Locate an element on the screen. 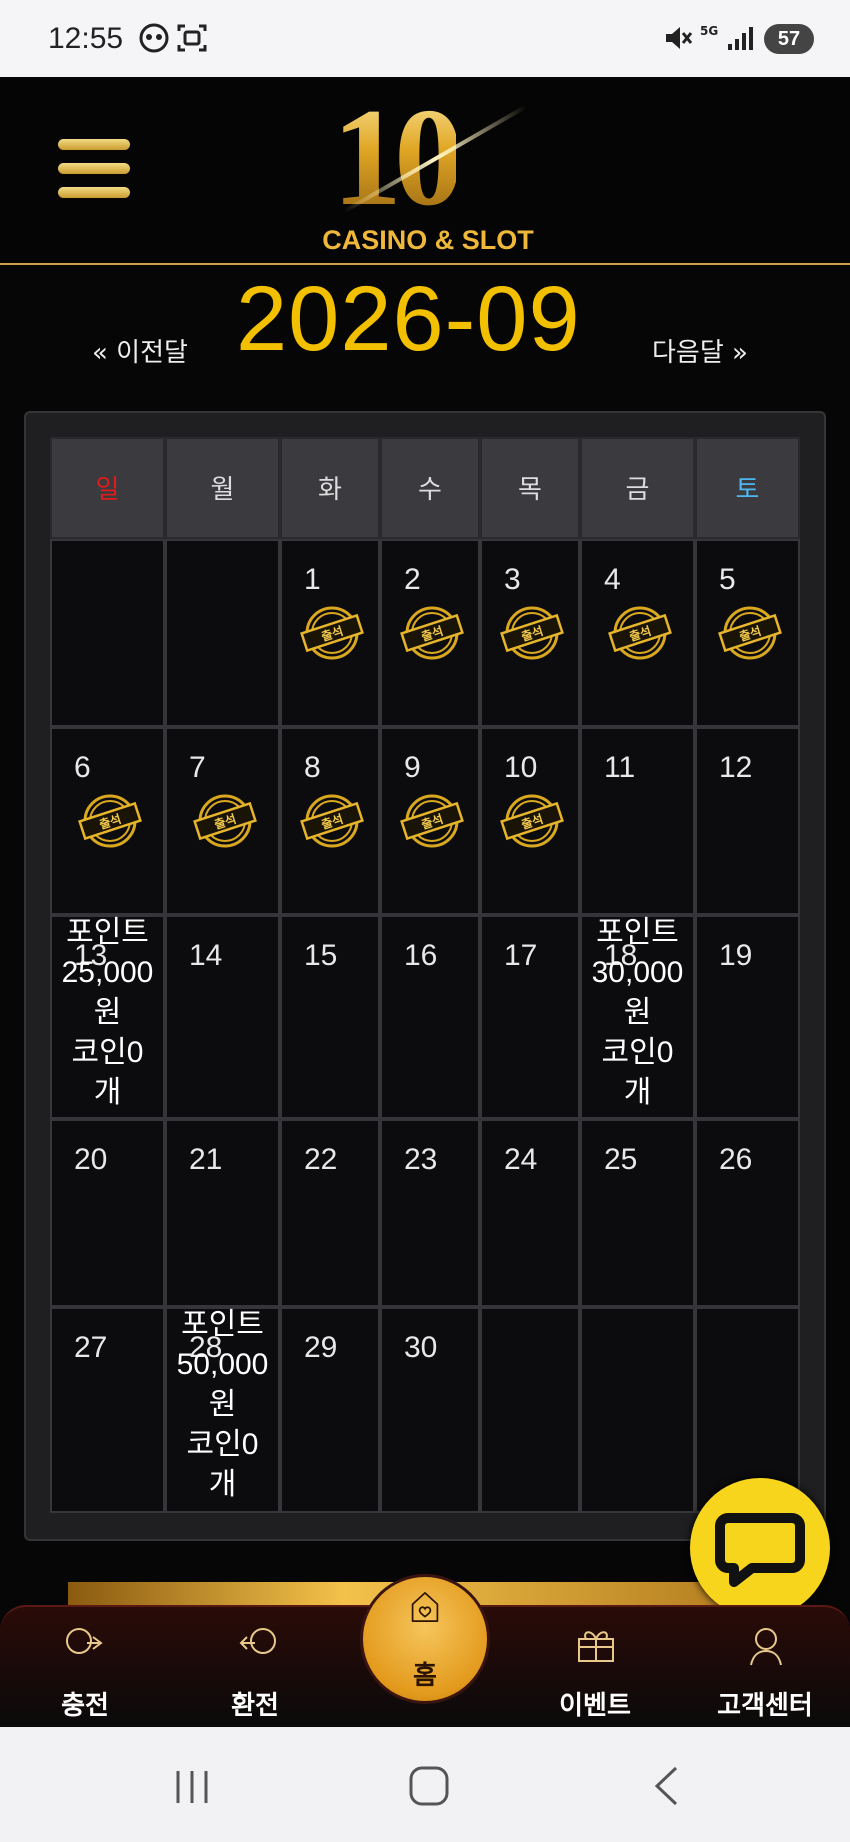 The height and width of the screenshot is (1842, 850). day-number: 17 is located at coordinates (521, 955).